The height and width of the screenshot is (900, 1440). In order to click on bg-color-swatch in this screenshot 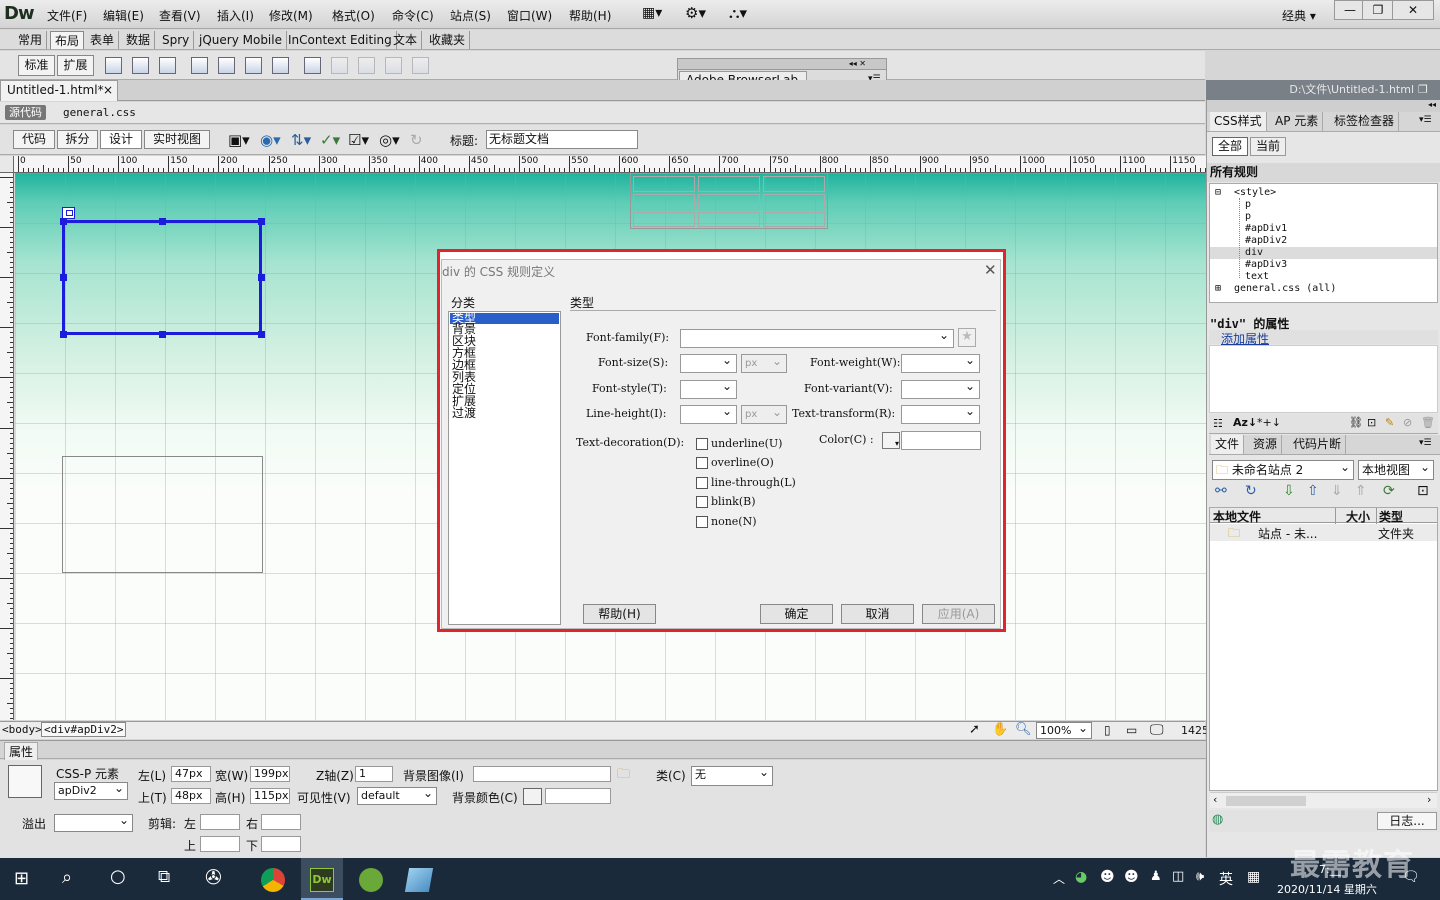, I will do `click(532, 796)`.